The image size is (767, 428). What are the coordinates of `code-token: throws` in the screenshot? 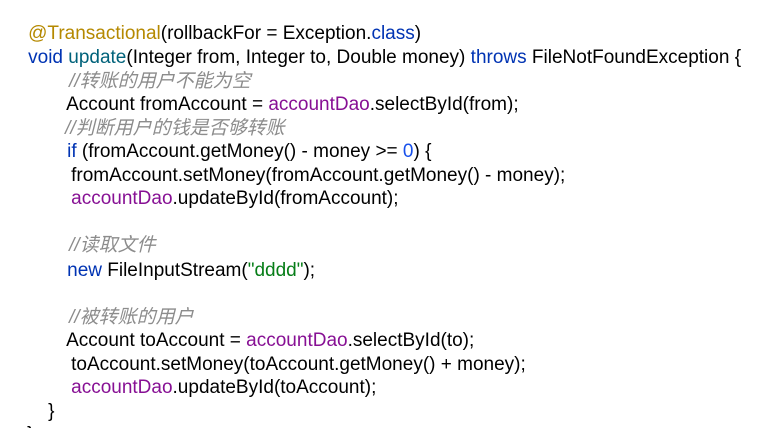 It's located at (498, 57).